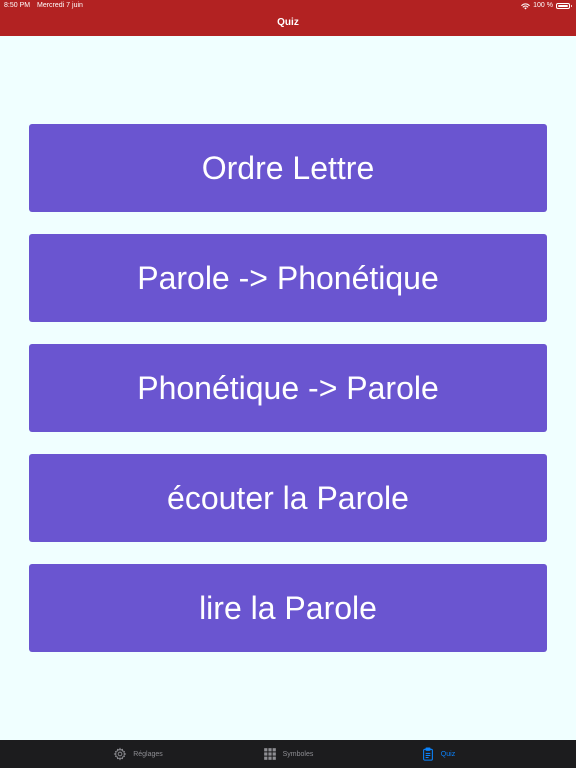 The image size is (576, 768). I want to click on status-time: 8:50 PM, so click(17, 5).